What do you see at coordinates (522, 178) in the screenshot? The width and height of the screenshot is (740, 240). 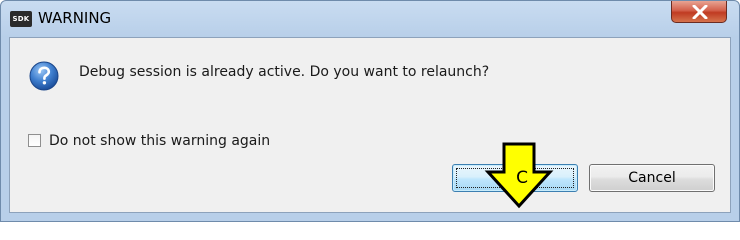 I see `annotation-letter: C` at bounding box center [522, 178].